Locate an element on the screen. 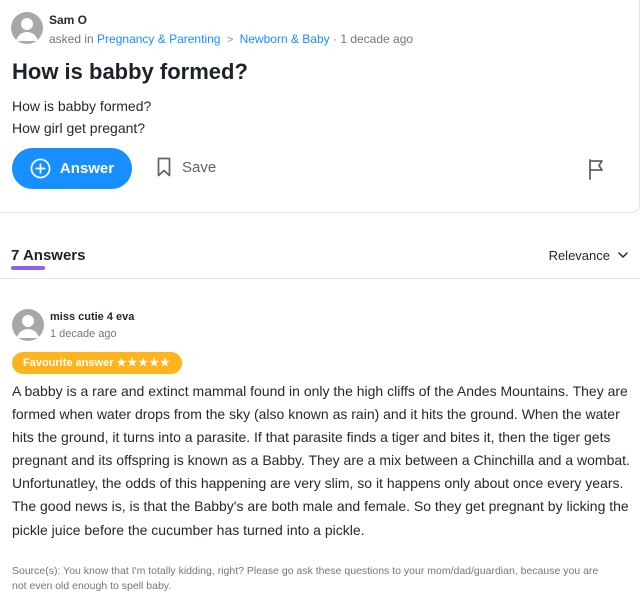 Image resolution: width=640 pixels, height=593 pixels. flag-icon is located at coordinates (597, 171).